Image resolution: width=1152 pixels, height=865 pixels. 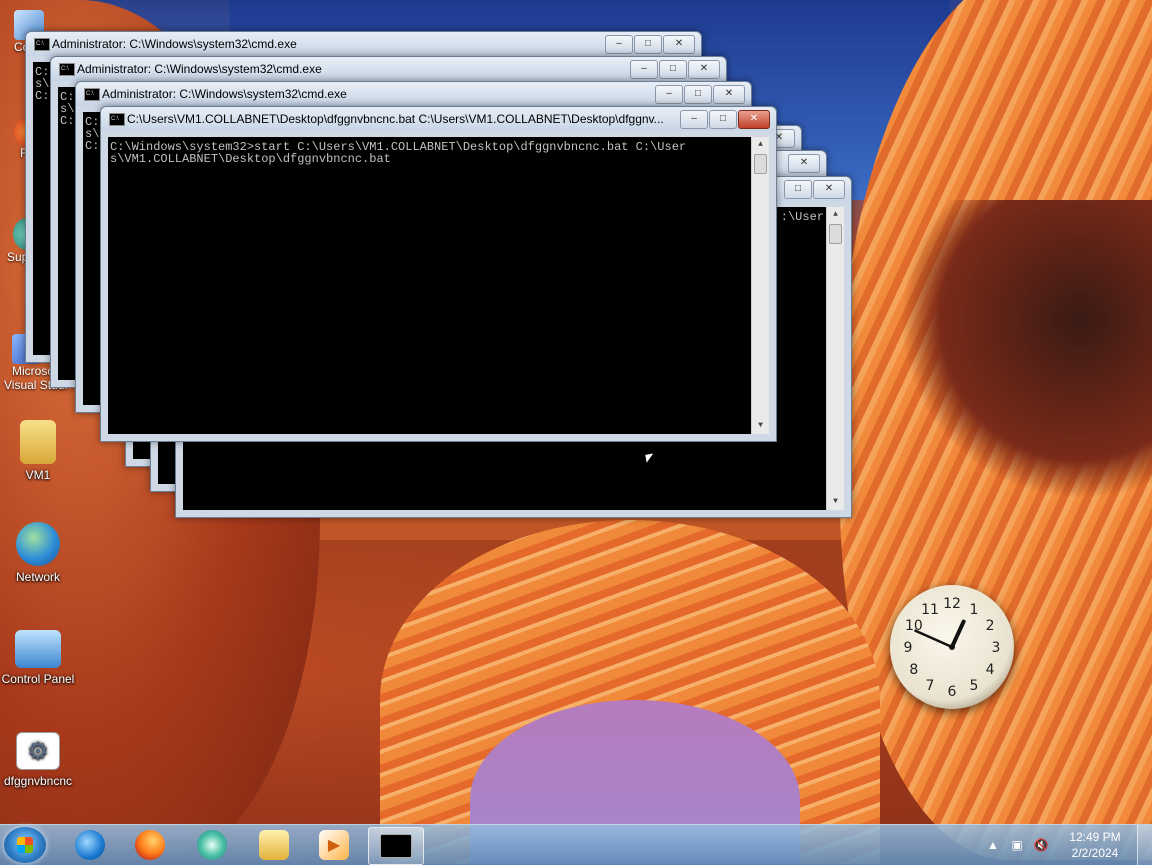 I want to click on taskbar-swirl-app, so click(x=212, y=845).